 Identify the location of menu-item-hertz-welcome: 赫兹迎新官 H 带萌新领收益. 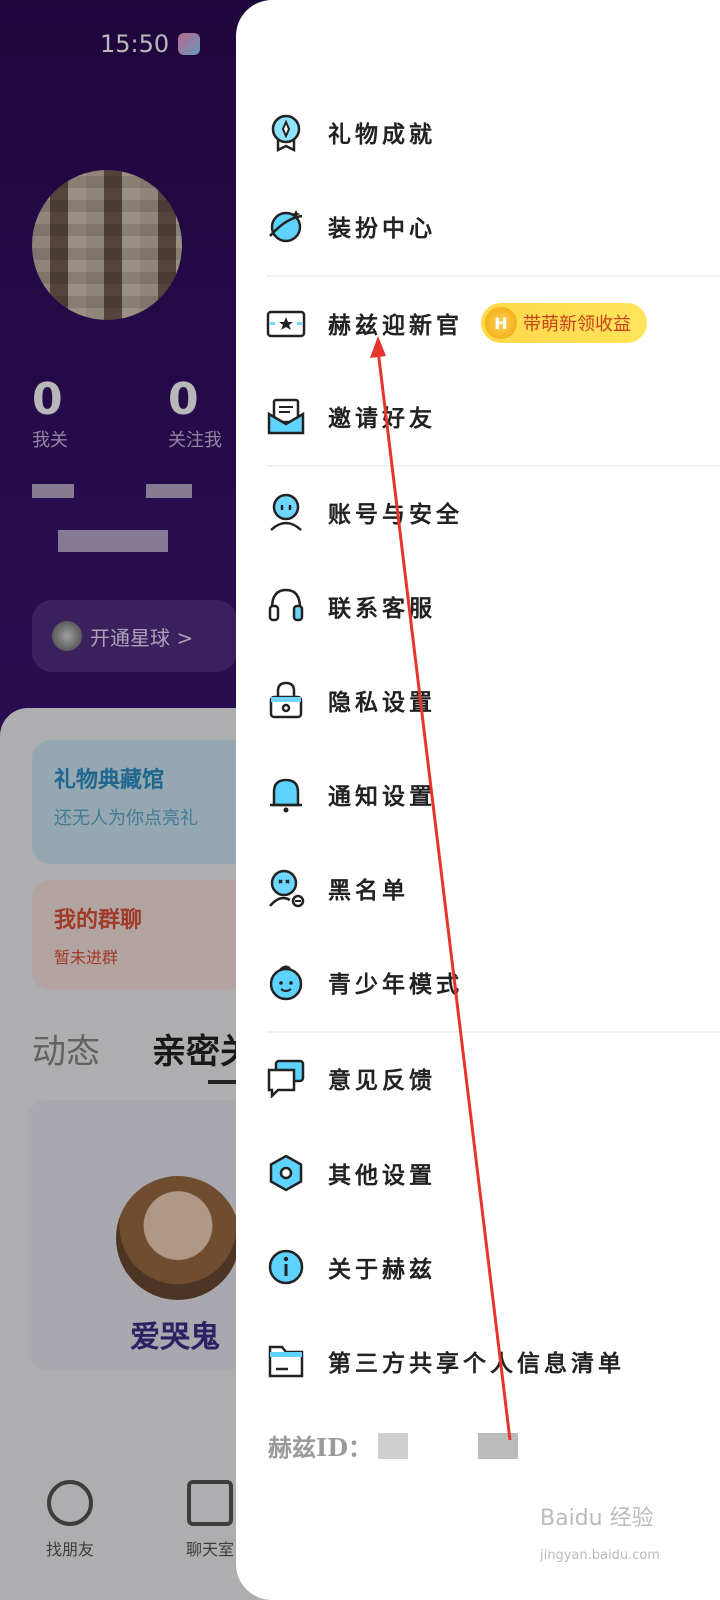
(486, 323).